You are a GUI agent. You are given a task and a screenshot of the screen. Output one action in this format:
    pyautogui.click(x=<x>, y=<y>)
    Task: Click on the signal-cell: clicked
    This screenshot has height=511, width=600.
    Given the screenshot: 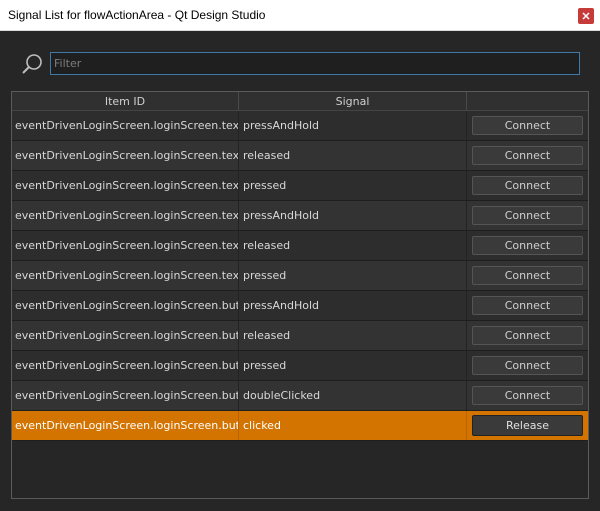 What is the action you would take?
    pyautogui.click(x=353, y=425)
    